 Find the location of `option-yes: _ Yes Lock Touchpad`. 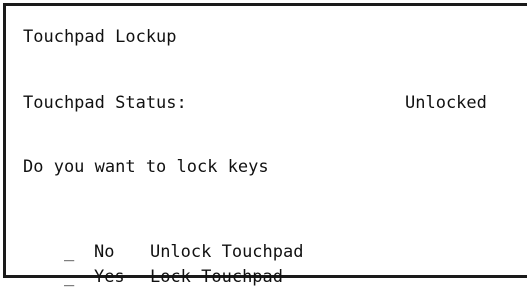

option-yes: _ Yes Lock Touchpad is located at coordinates (153, 277).